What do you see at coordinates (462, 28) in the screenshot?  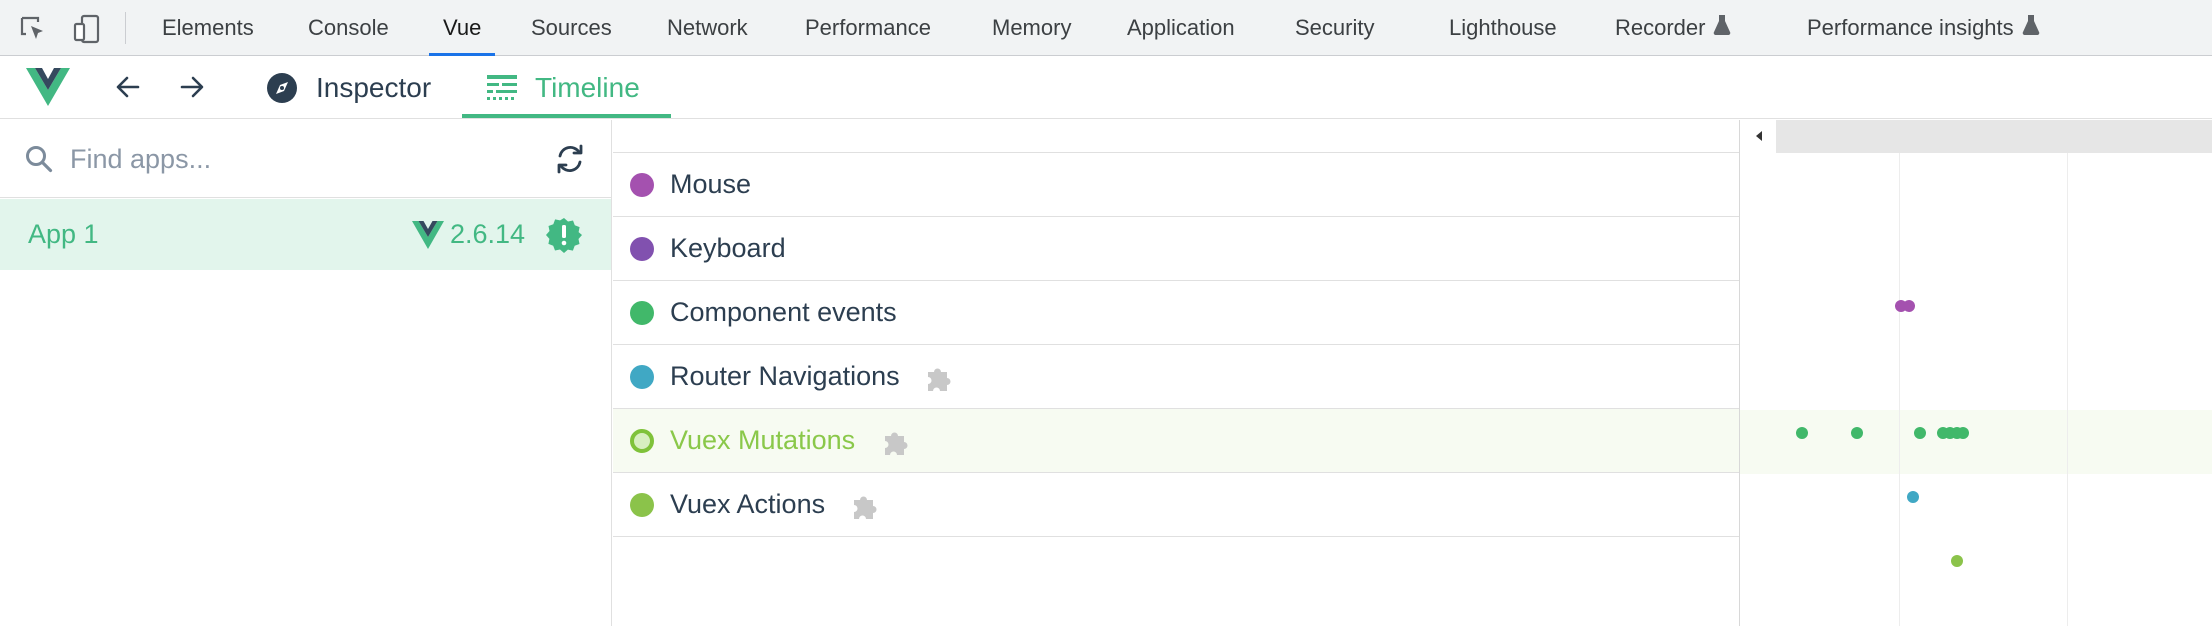 I see `tab-vue: Vue` at bounding box center [462, 28].